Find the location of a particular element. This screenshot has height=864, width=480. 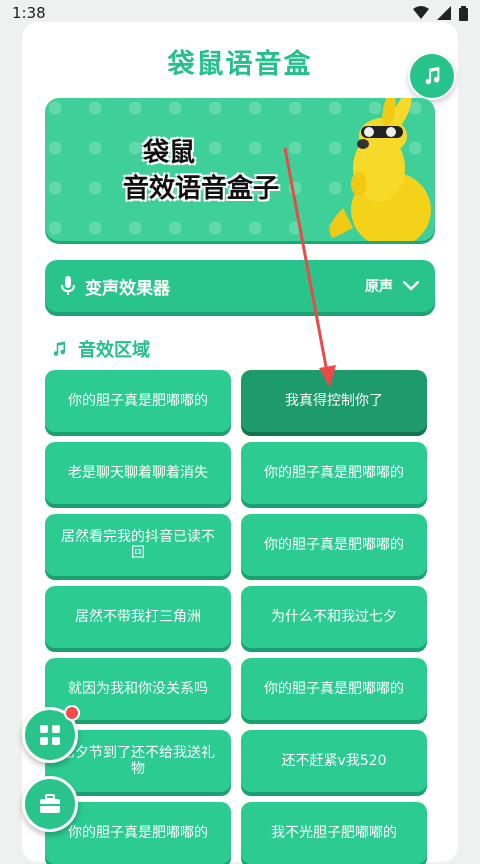

toolbox-icon is located at coordinates (50, 803).